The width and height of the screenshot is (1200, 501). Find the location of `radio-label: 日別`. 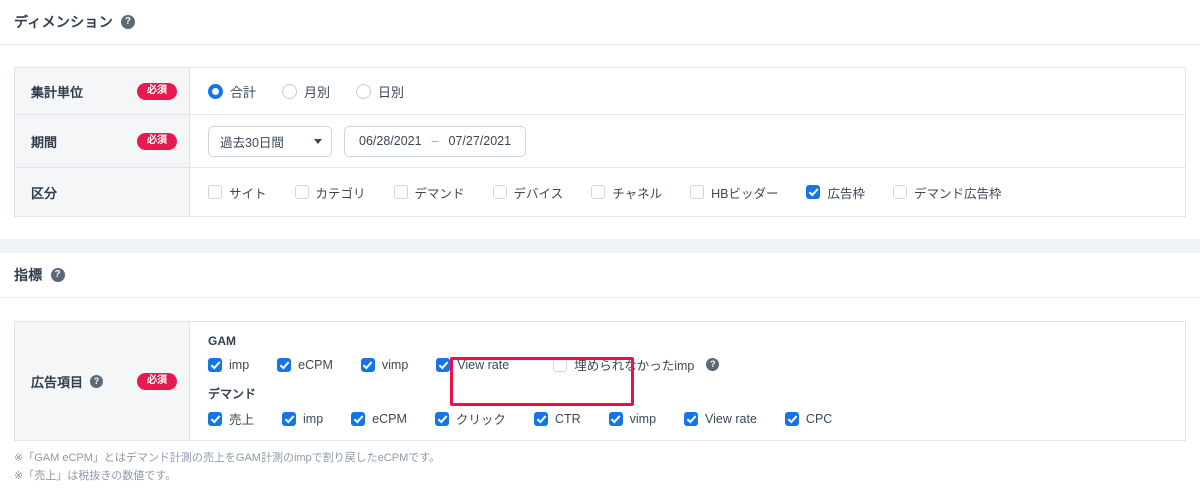

radio-label: 日別 is located at coordinates (391, 92).